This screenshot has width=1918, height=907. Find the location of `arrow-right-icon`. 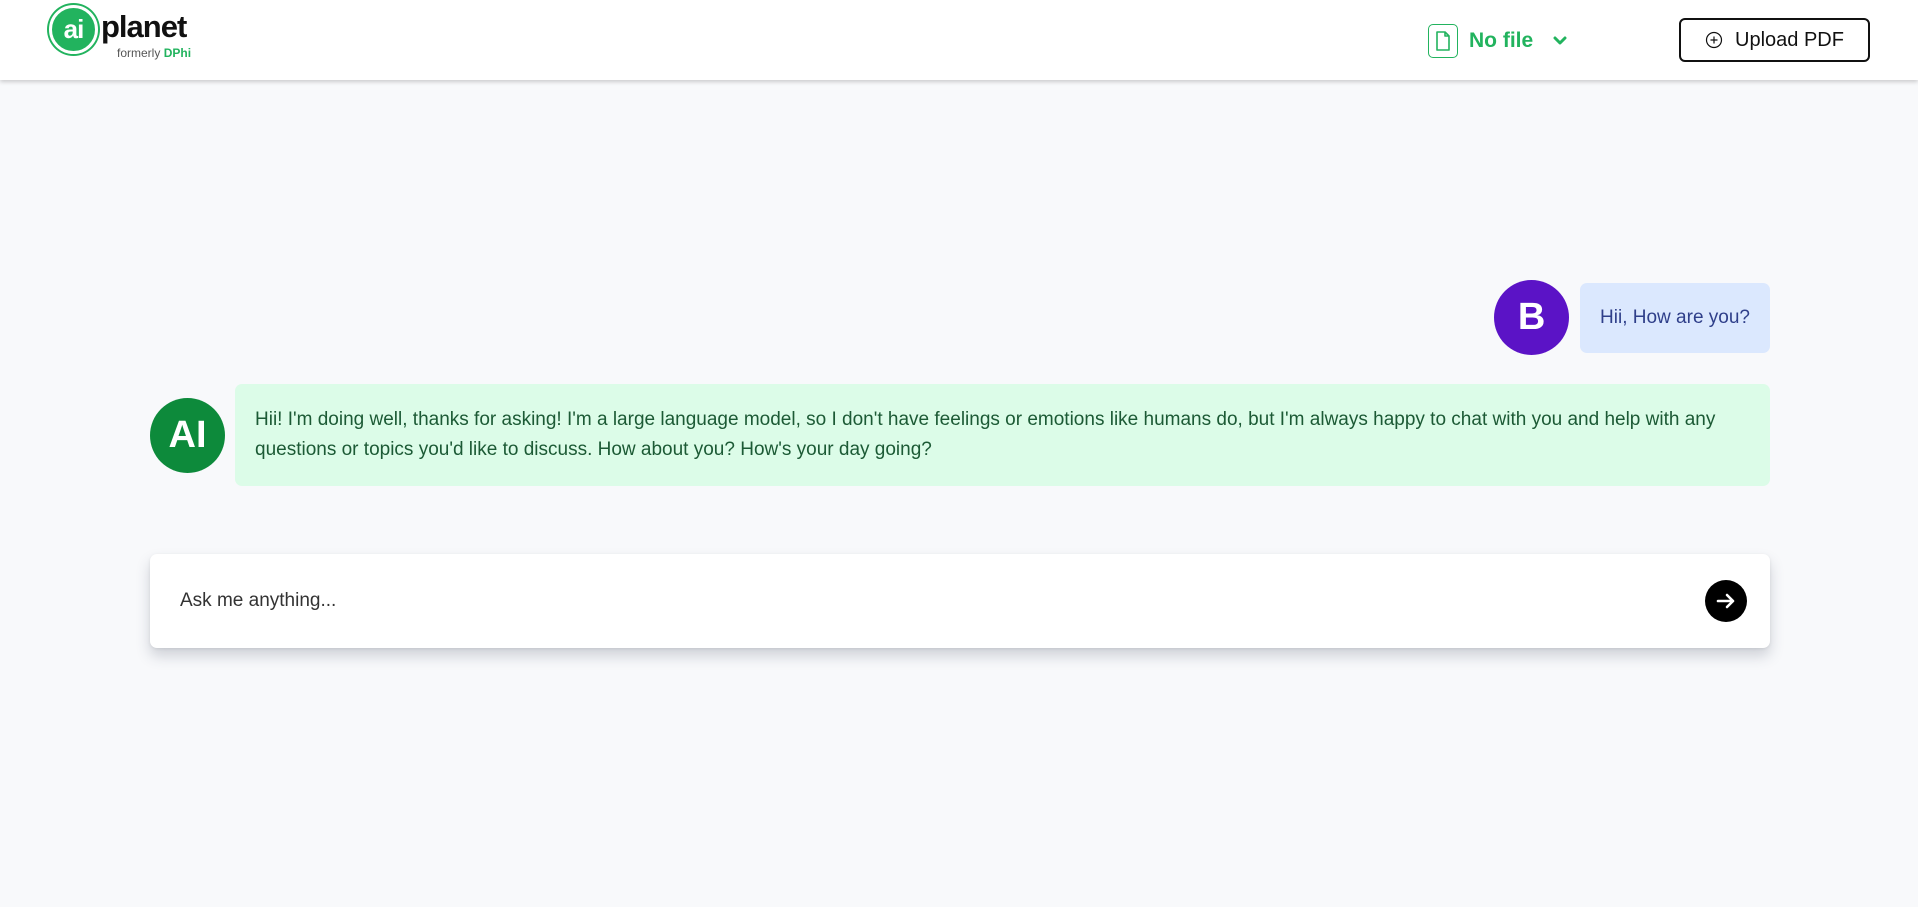

arrow-right-icon is located at coordinates (1725, 601).